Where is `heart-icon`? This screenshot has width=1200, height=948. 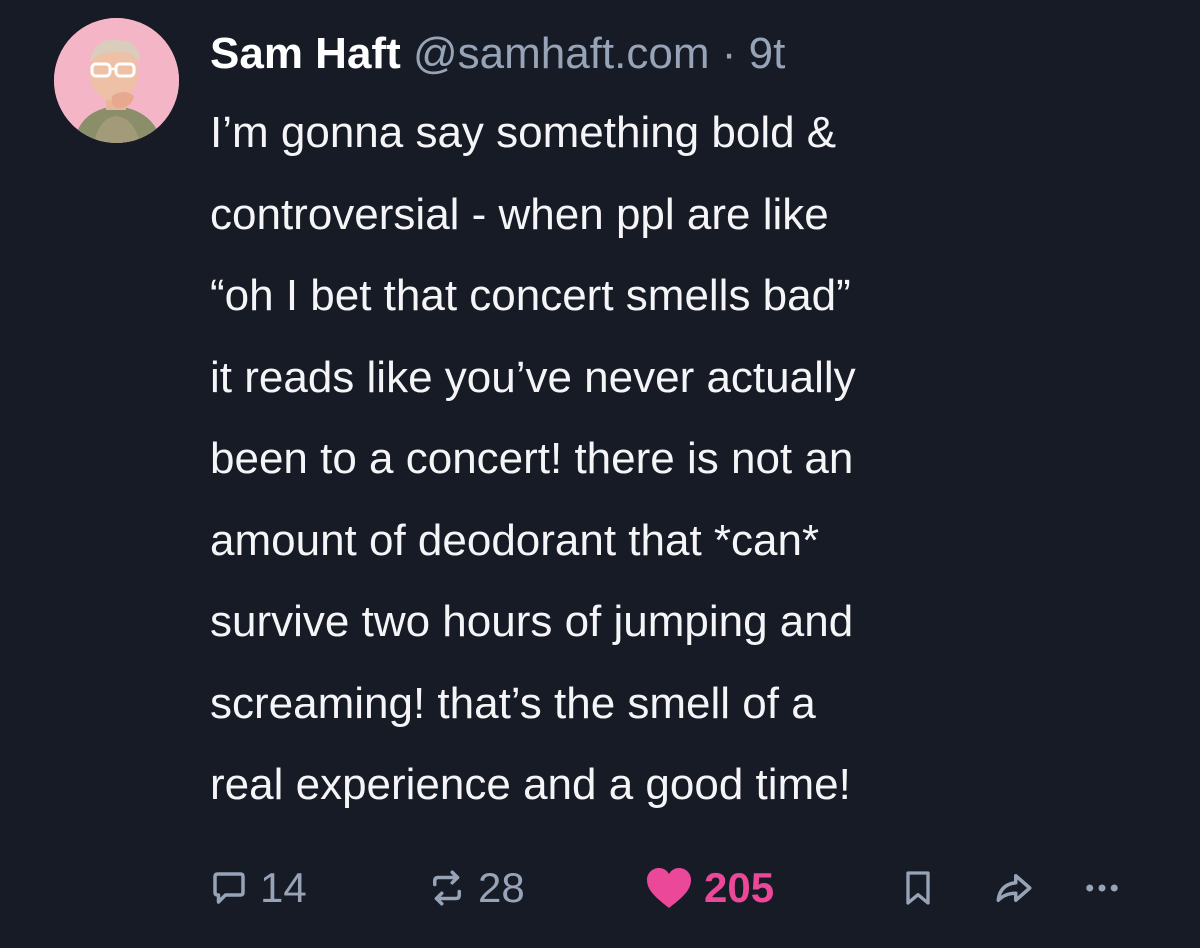 heart-icon is located at coordinates (669, 888).